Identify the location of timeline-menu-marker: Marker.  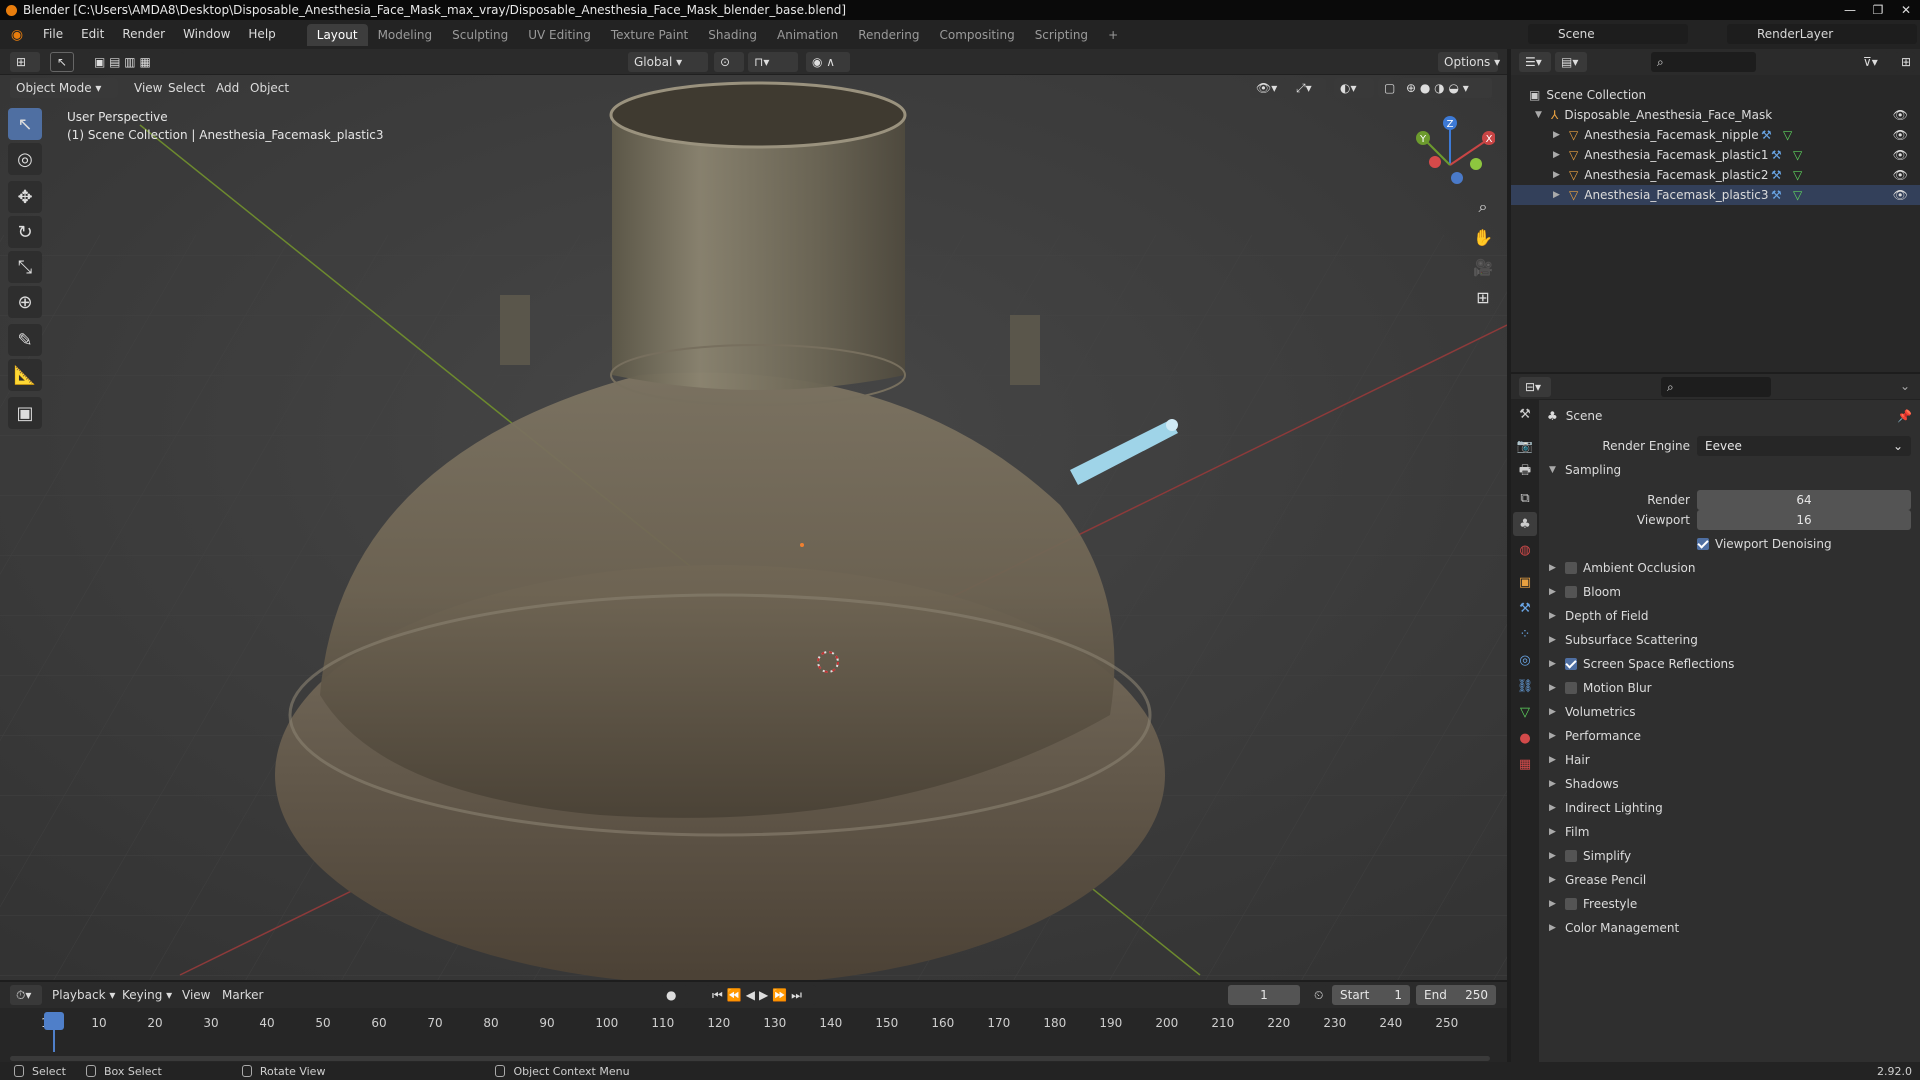
(242, 995).